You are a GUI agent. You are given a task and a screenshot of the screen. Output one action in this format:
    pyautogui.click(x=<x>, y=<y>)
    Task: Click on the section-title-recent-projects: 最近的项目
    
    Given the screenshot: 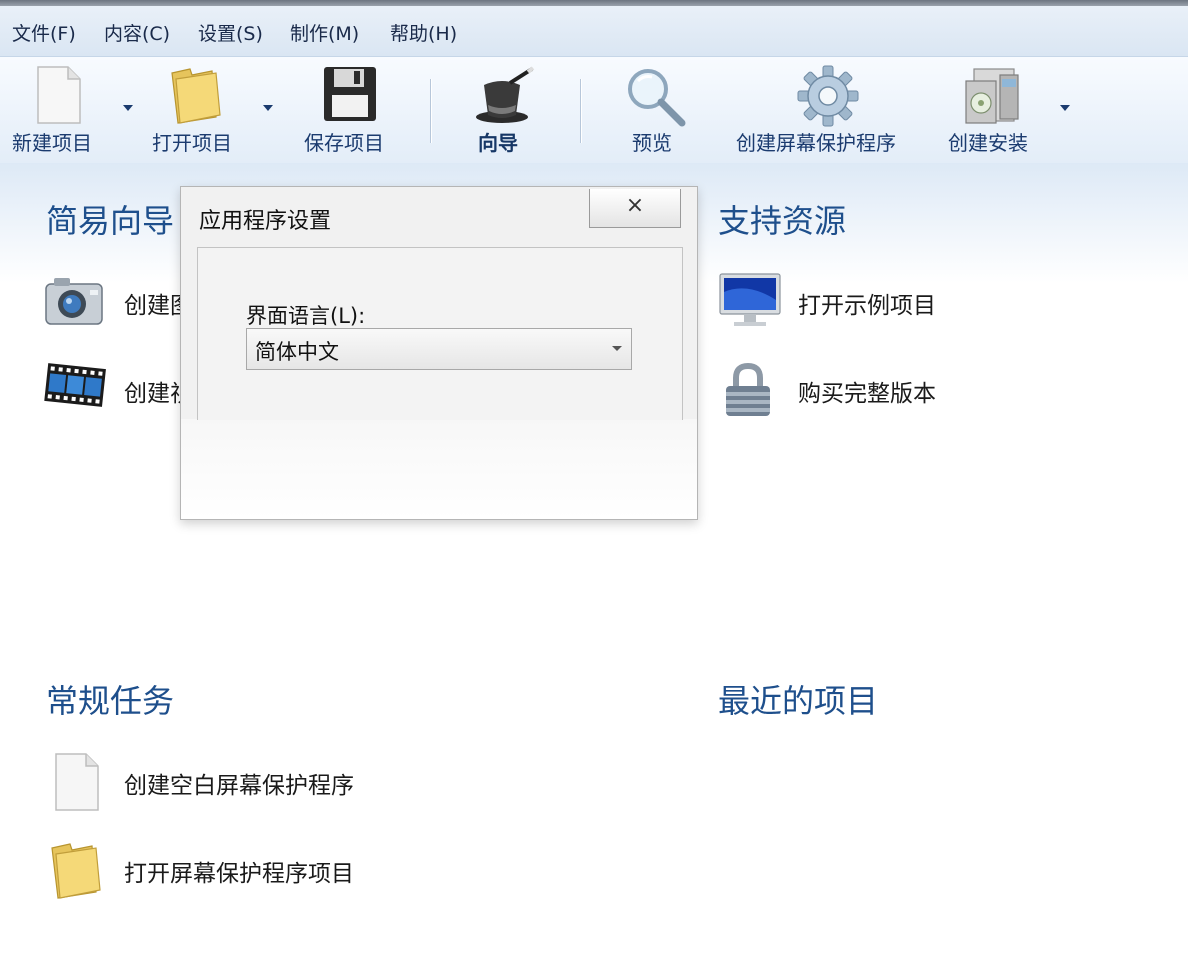 What is the action you would take?
    pyautogui.click(x=798, y=701)
    